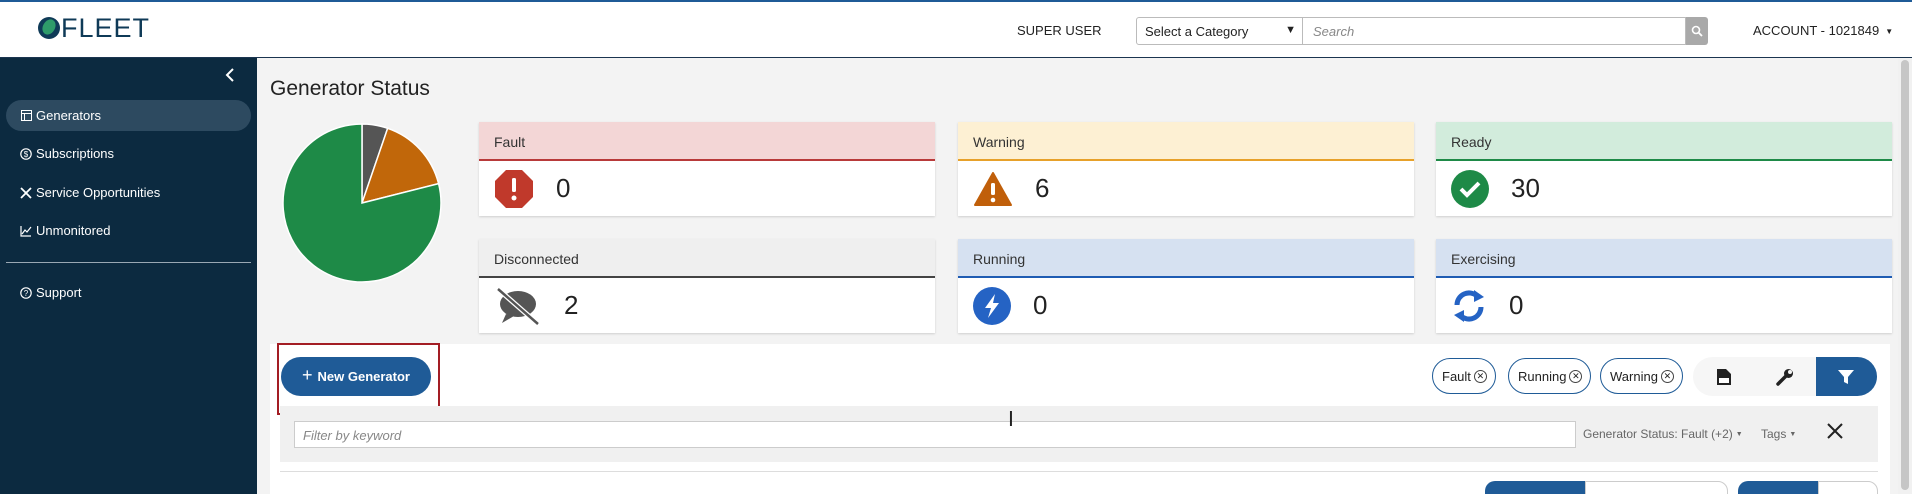  I want to click on tools-icon, so click(26, 192).